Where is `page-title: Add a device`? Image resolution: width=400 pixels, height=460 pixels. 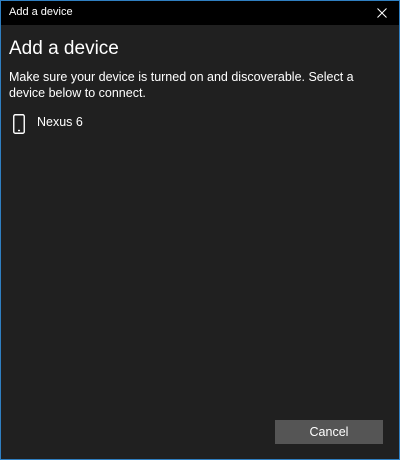
page-title: Add a device is located at coordinates (64, 48).